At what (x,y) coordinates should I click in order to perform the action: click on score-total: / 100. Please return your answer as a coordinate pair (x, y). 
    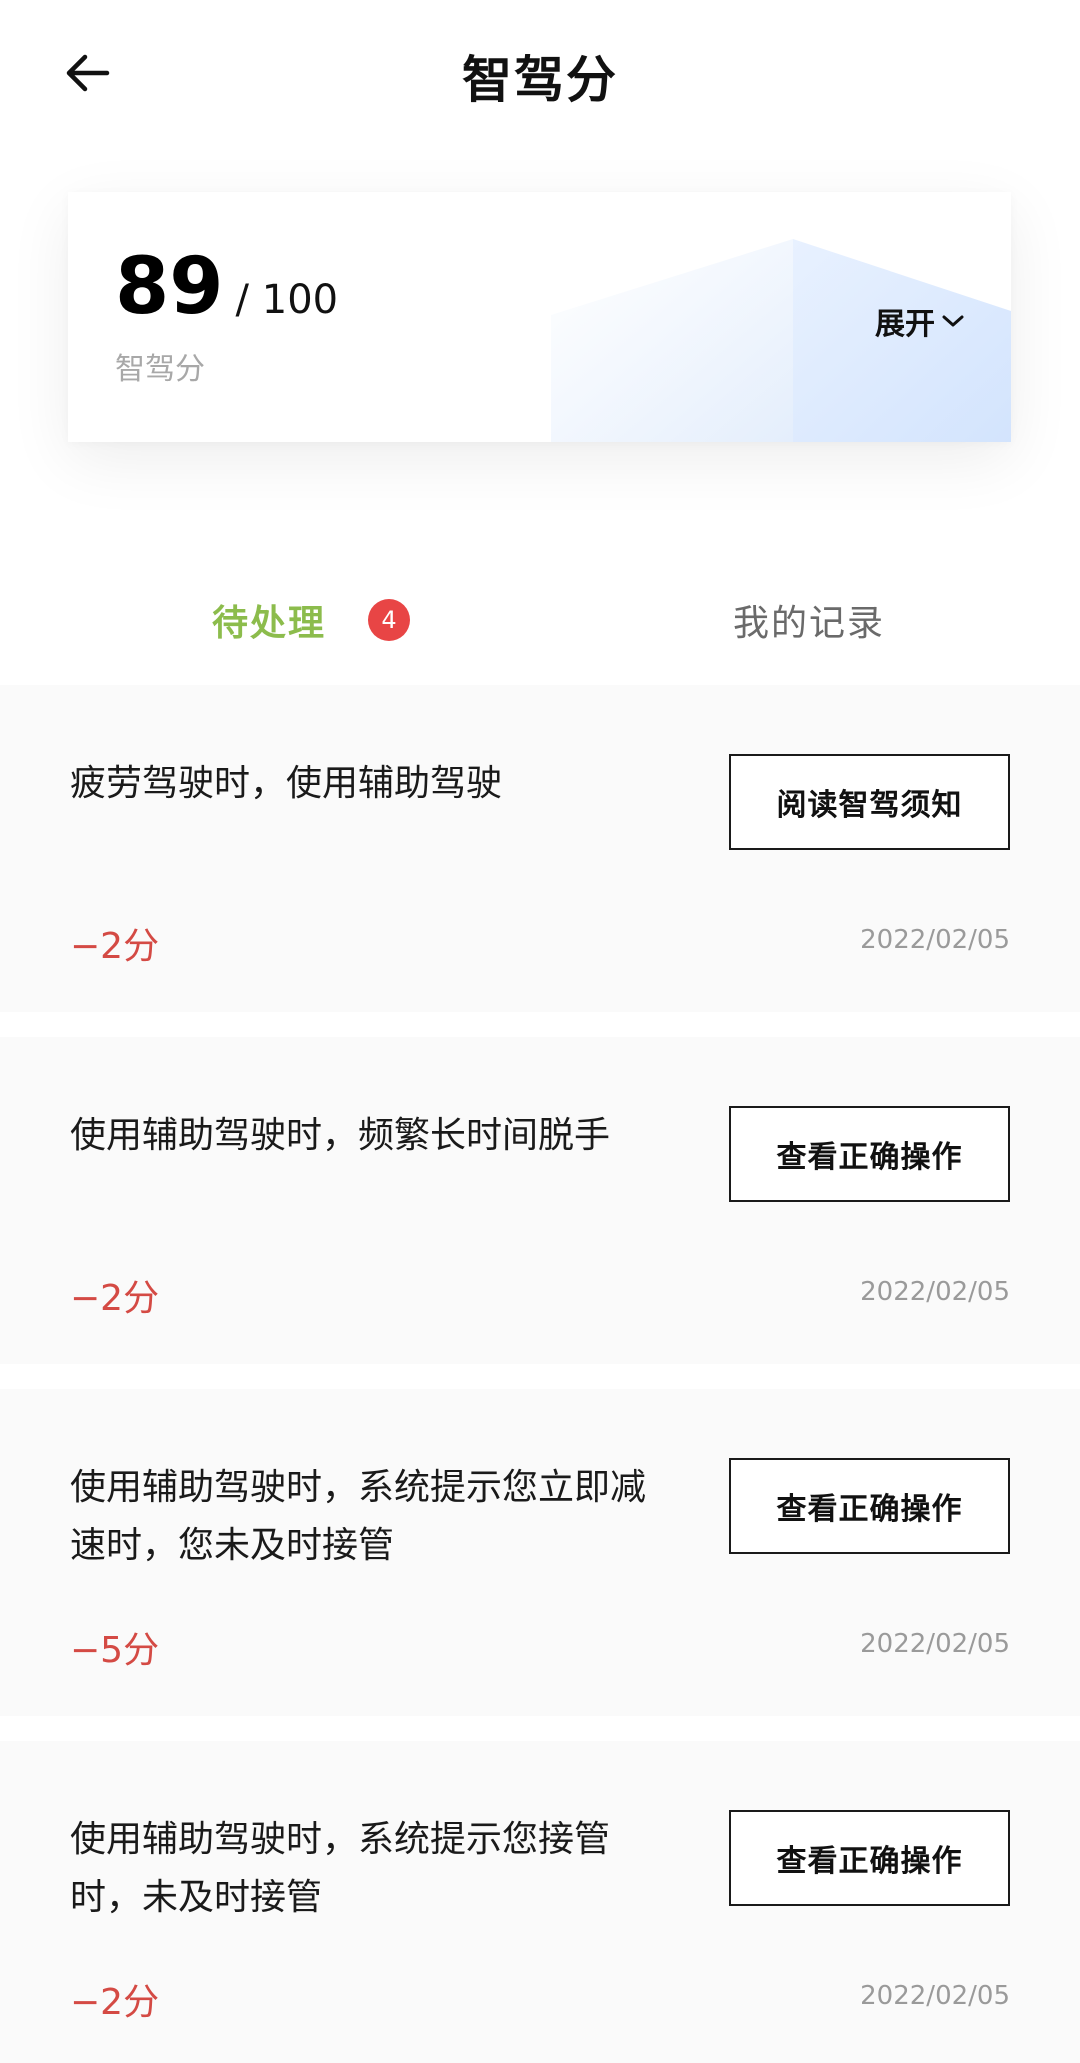
    Looking at the image, I should click on (287, 300).